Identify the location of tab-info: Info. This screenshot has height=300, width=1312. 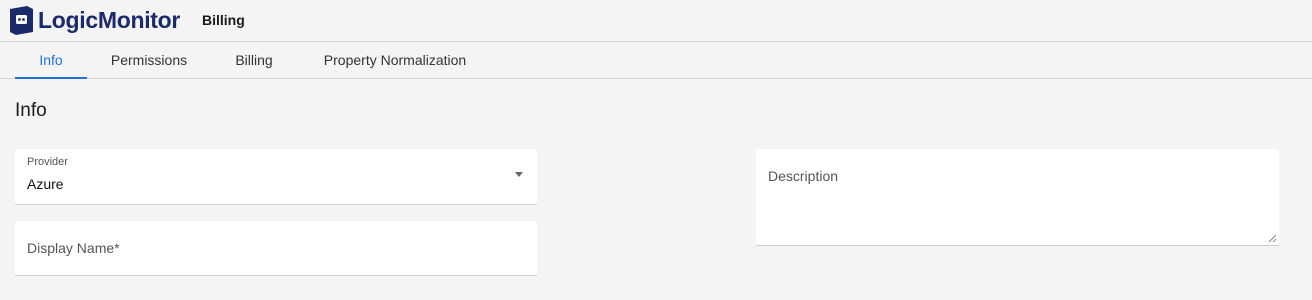
(51, 60).